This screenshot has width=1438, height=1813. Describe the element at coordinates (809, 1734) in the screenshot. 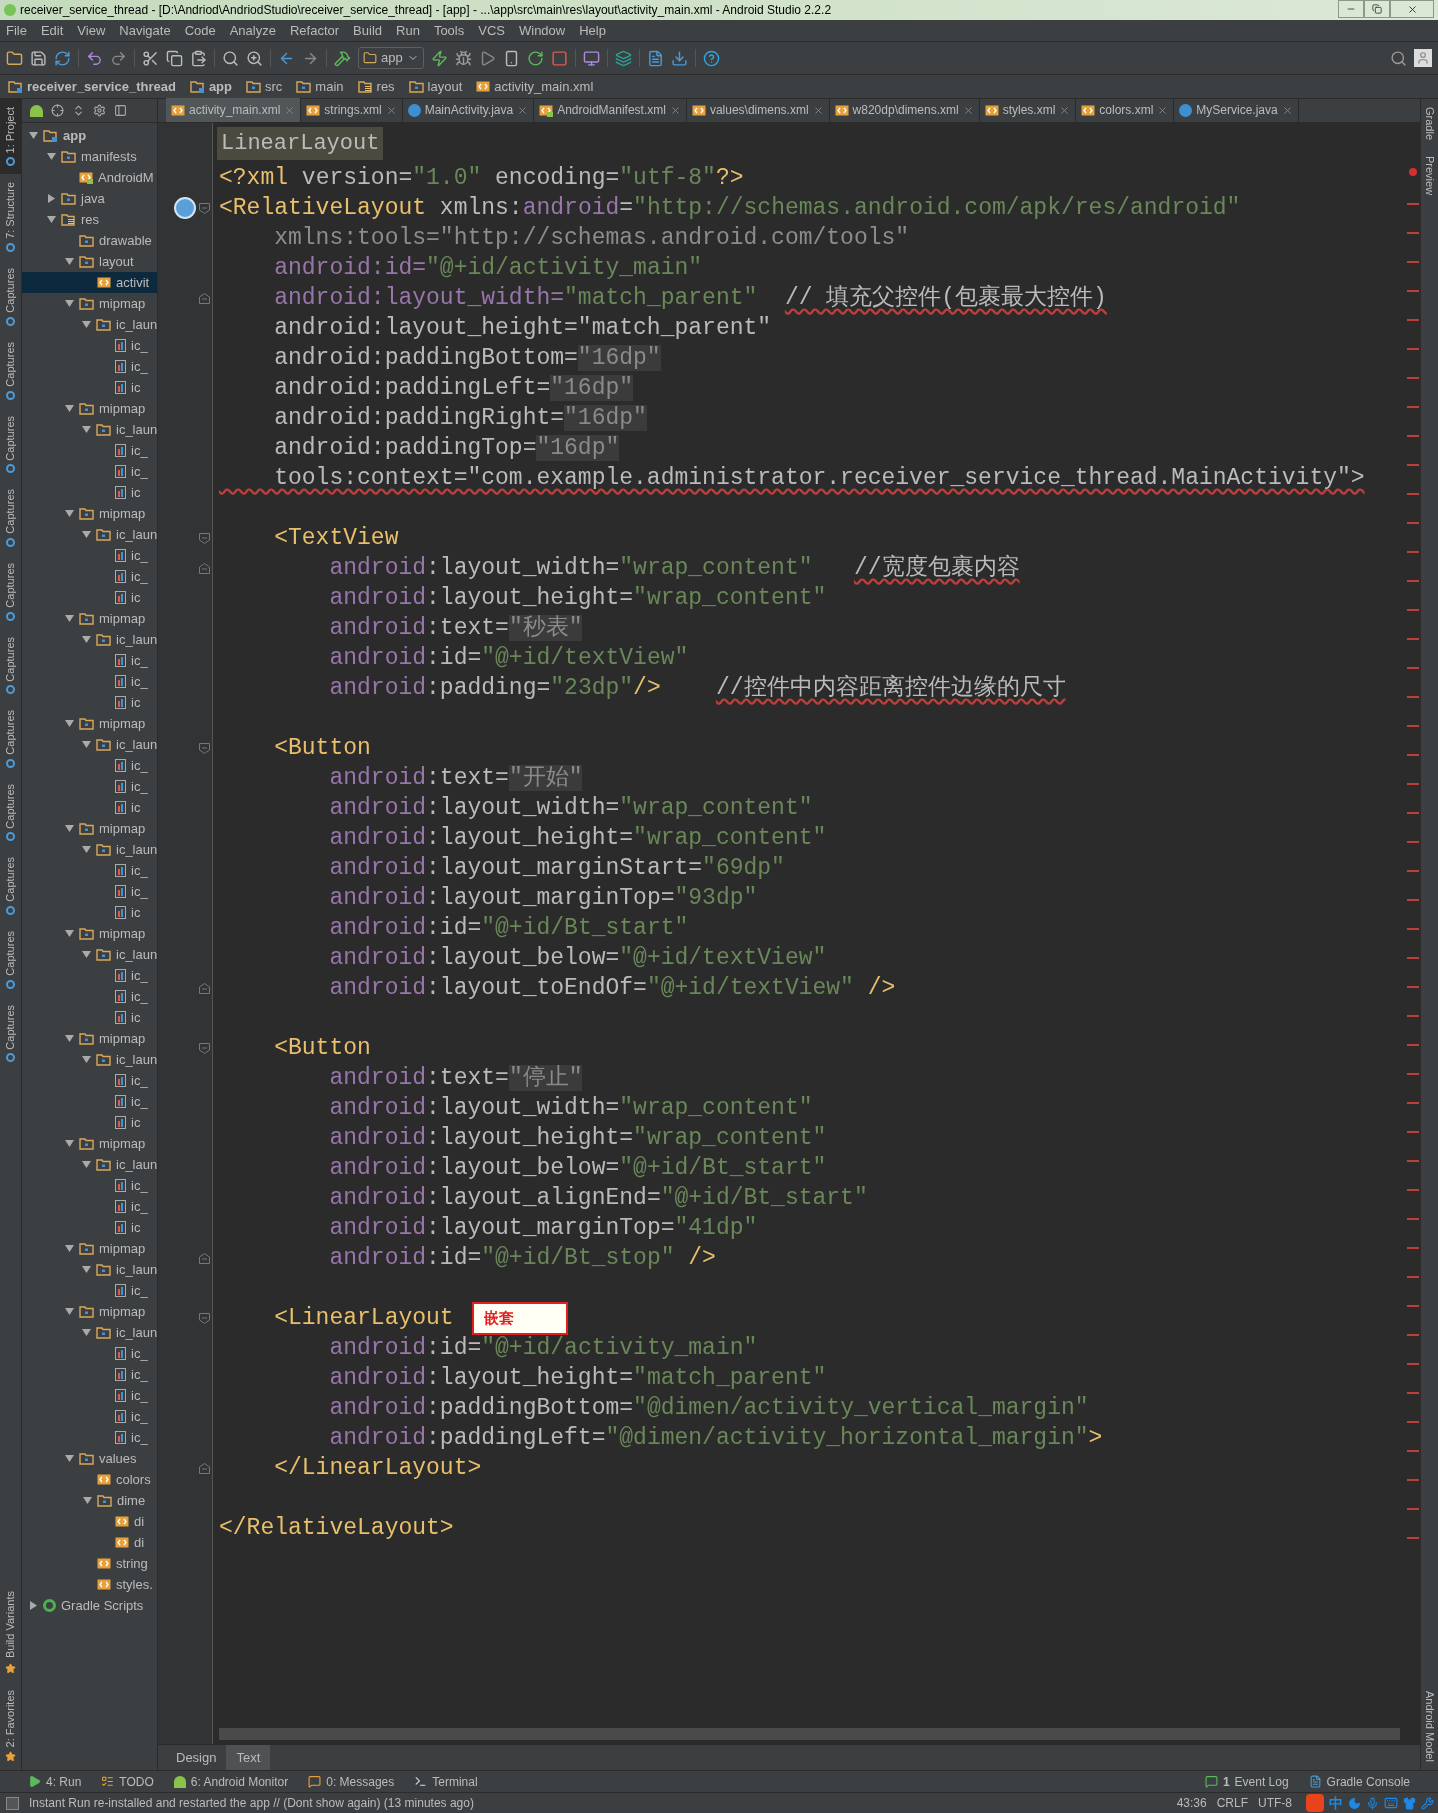

I see `horizontal-scrollbar` at that location.